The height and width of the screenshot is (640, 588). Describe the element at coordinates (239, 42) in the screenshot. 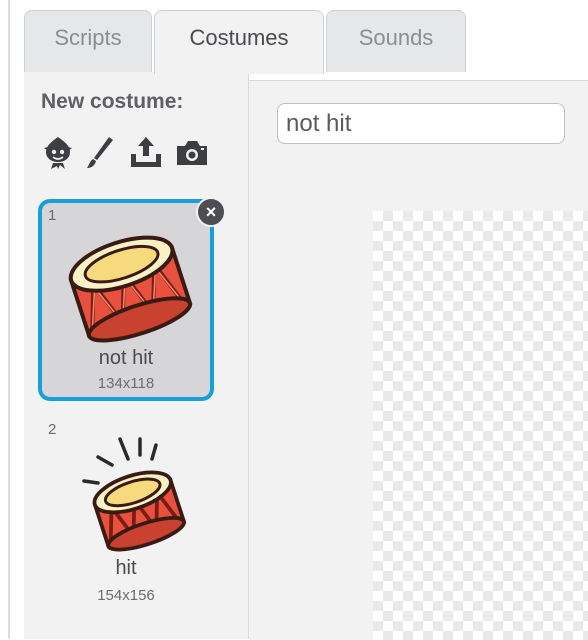

I see `tab-costumes: Costumes` at that location.